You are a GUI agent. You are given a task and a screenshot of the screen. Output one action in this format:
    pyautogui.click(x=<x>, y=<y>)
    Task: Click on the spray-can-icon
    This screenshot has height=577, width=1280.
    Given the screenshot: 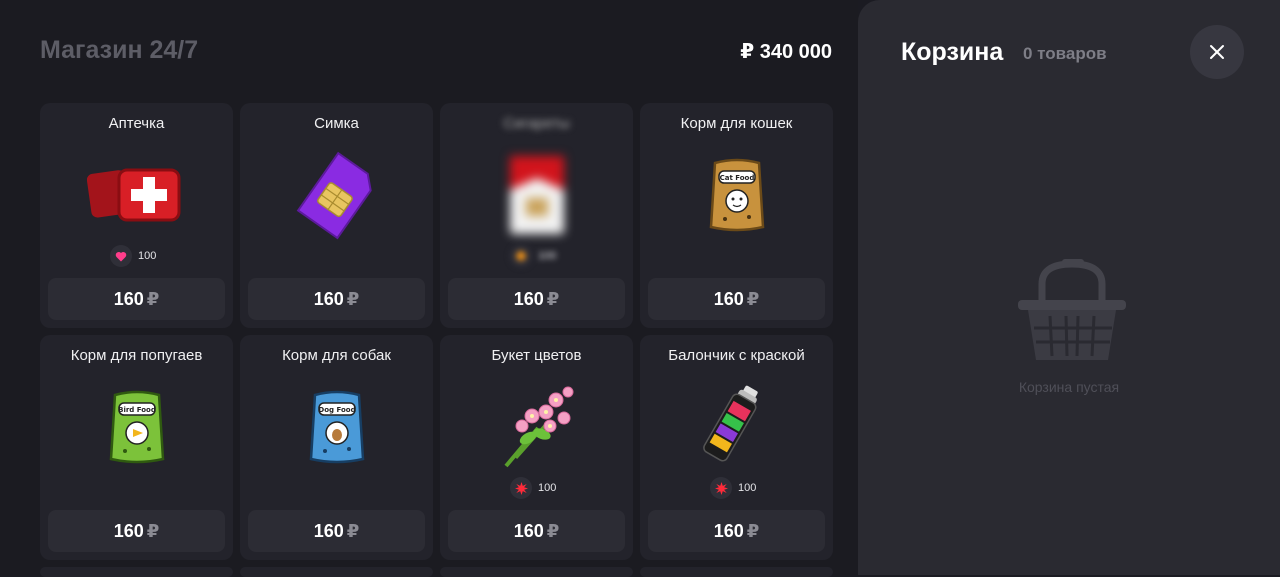 What is the action you would take?
    pyautogui.click(x=737, y=427)
    